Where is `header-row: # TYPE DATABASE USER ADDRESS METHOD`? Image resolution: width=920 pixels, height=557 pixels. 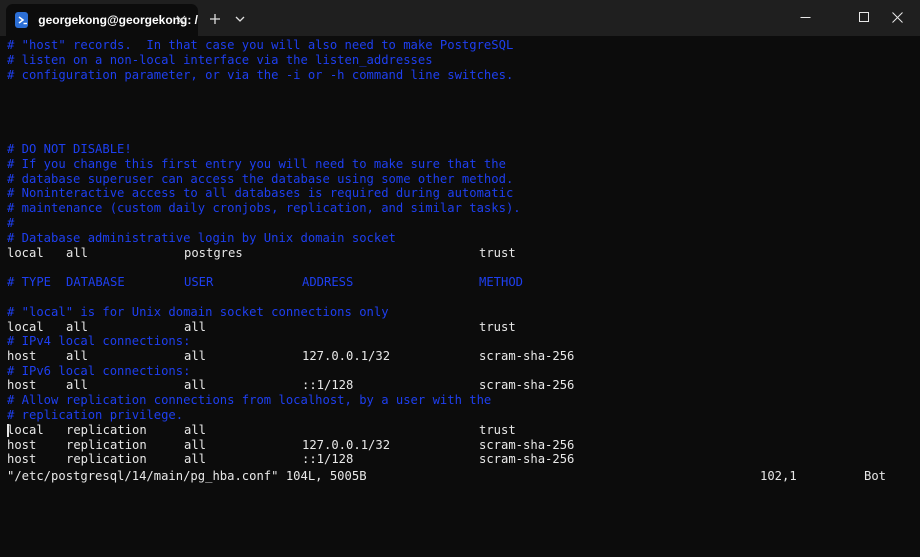
header-row: # TYPE DATABASE USER ADDRESS METHOD is located at coordinates (265, 282).